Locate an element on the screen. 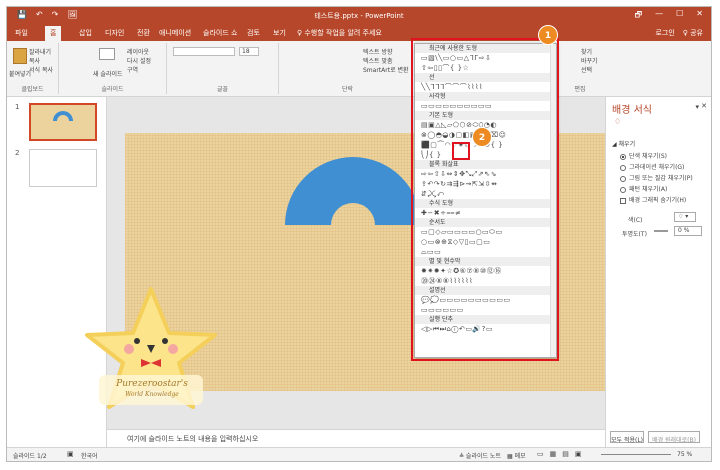  transparency-input: 0 % is located at coordinates (688, 231).